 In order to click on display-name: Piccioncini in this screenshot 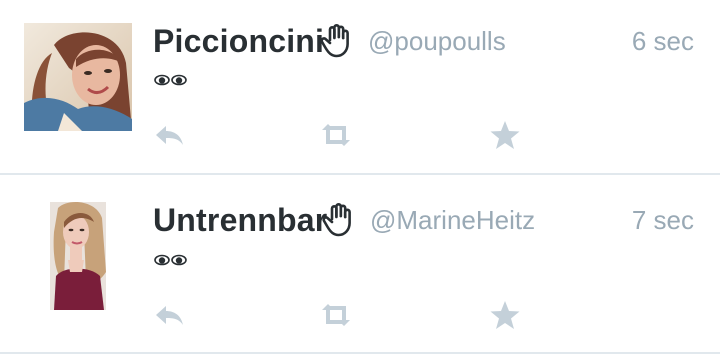, I will do `click(238, 41)`.